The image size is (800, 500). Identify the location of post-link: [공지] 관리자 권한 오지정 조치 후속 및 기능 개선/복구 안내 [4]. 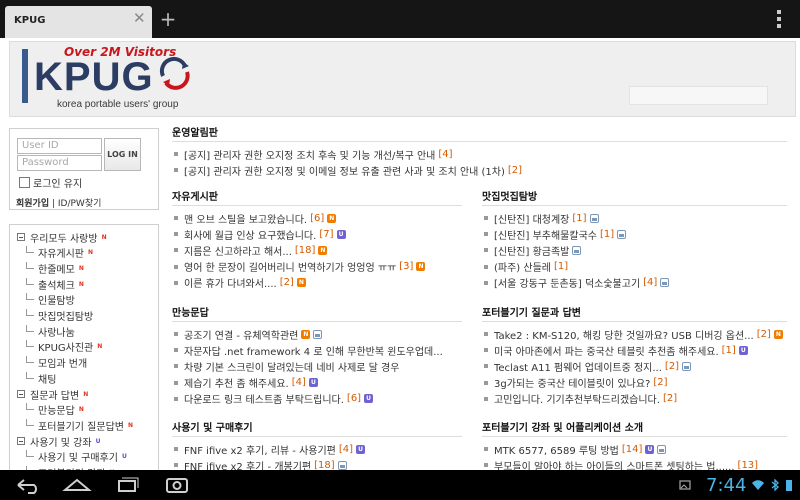
(313, 154).